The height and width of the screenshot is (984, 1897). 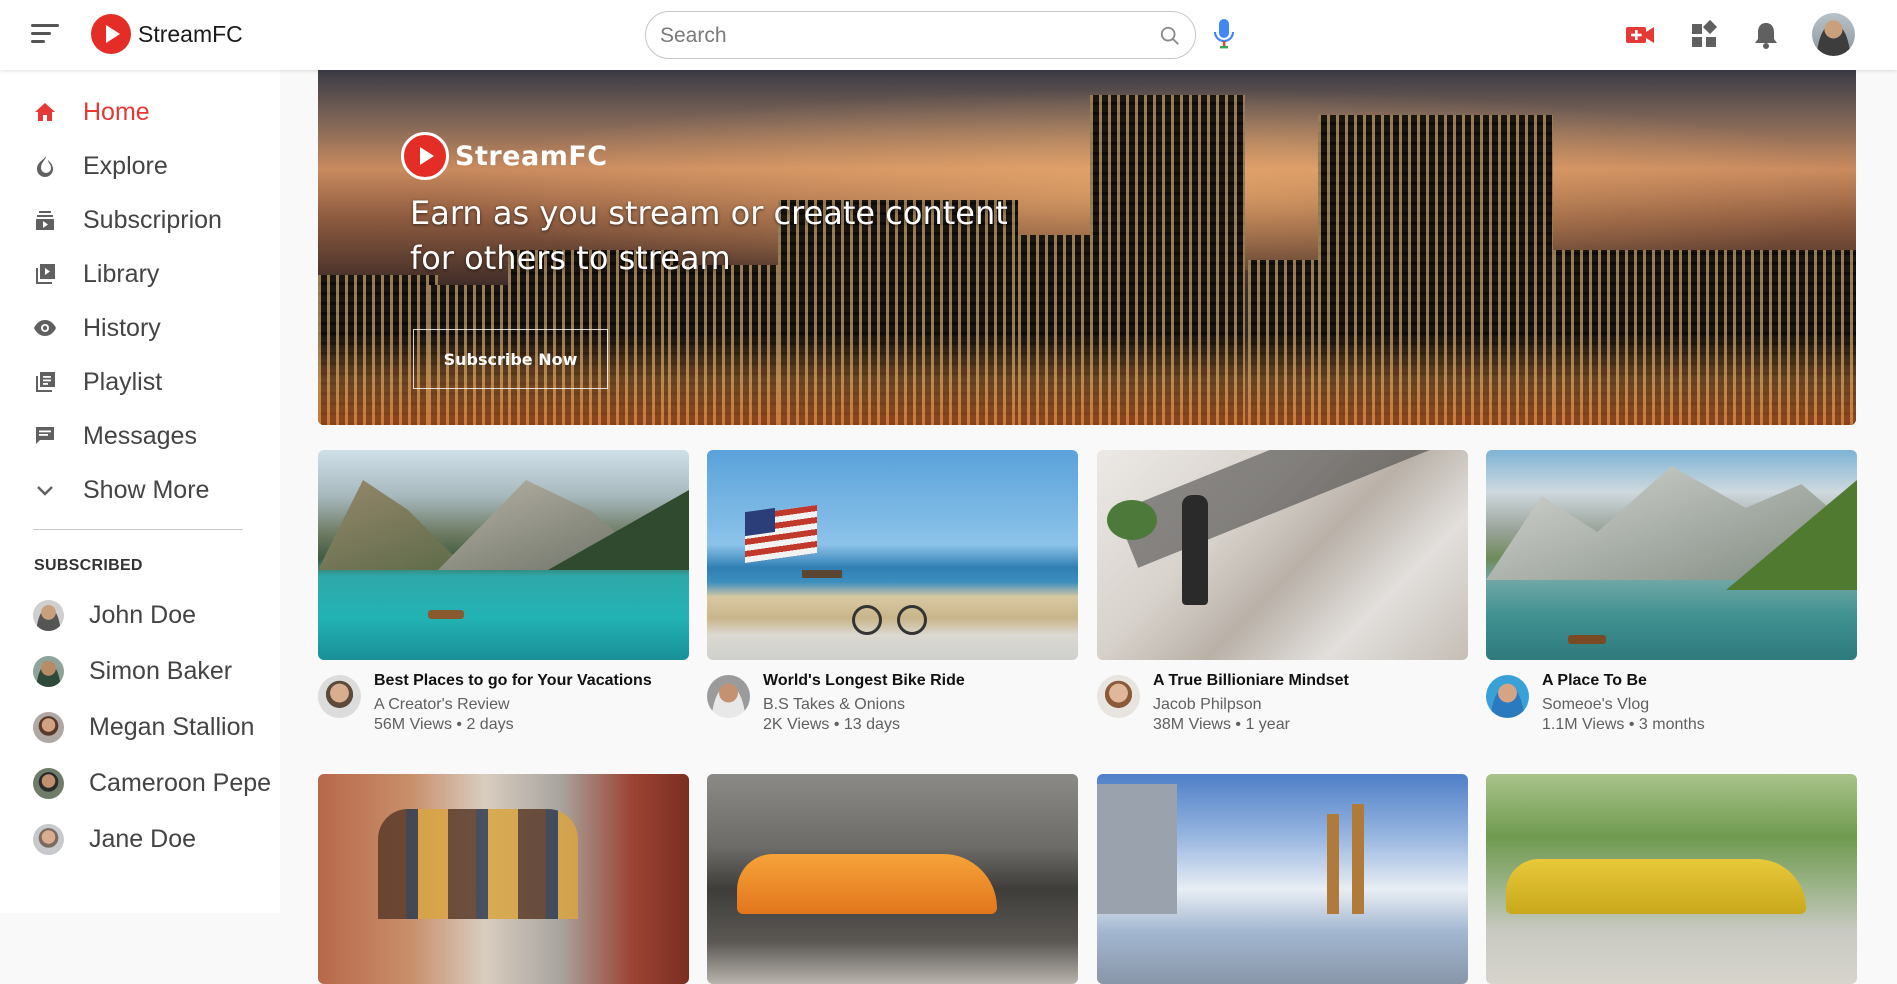 What do you see at coordinates (143, 615) in the screenshot?
I see `channel-name: John Doe` at bounding box center [143, 615].